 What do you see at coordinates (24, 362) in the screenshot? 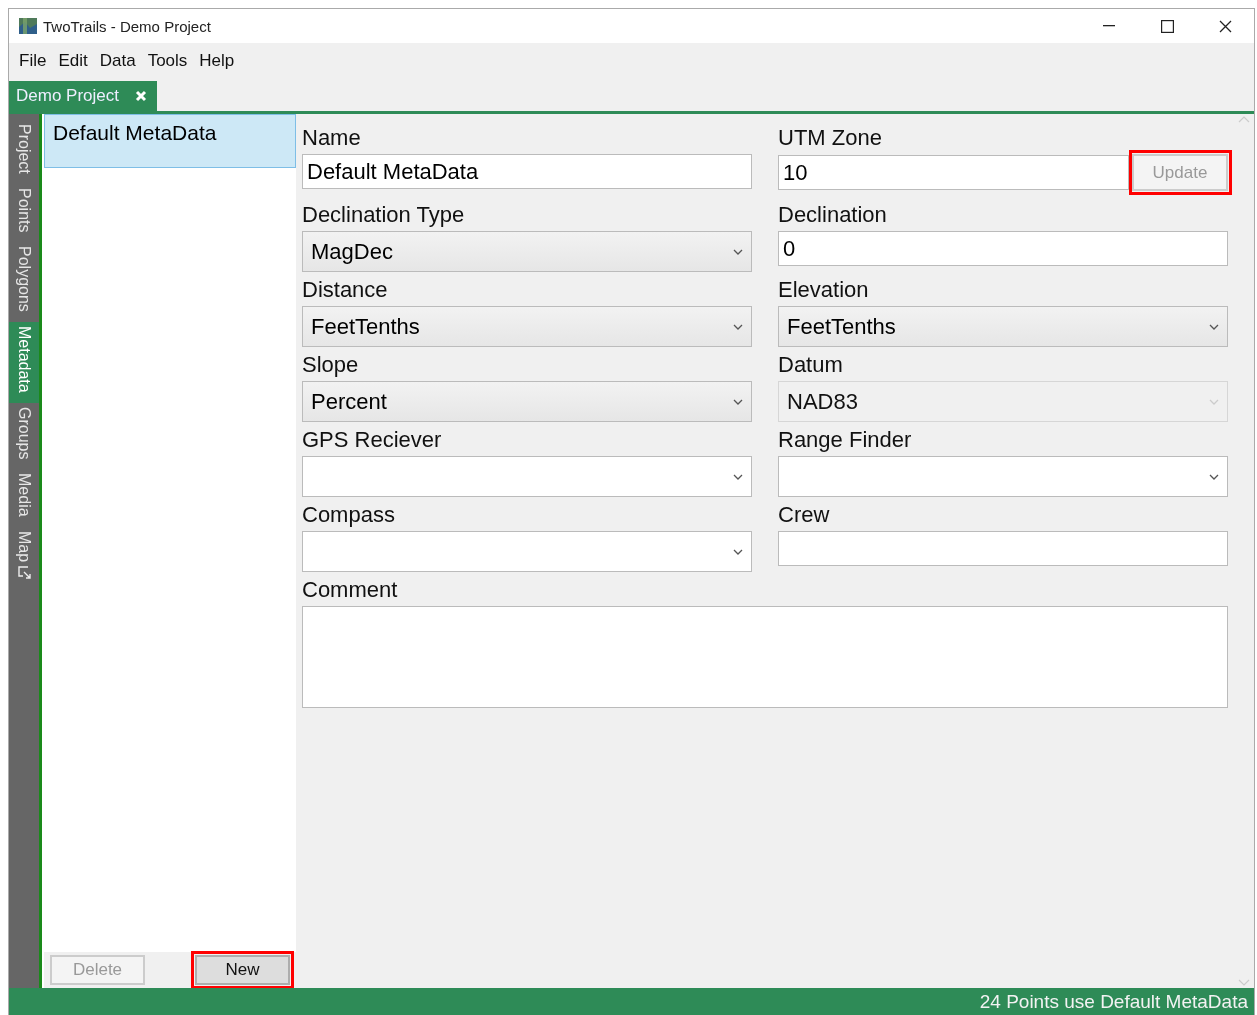
I see `side-tab: Metadata` at bounding box center [24, 362].